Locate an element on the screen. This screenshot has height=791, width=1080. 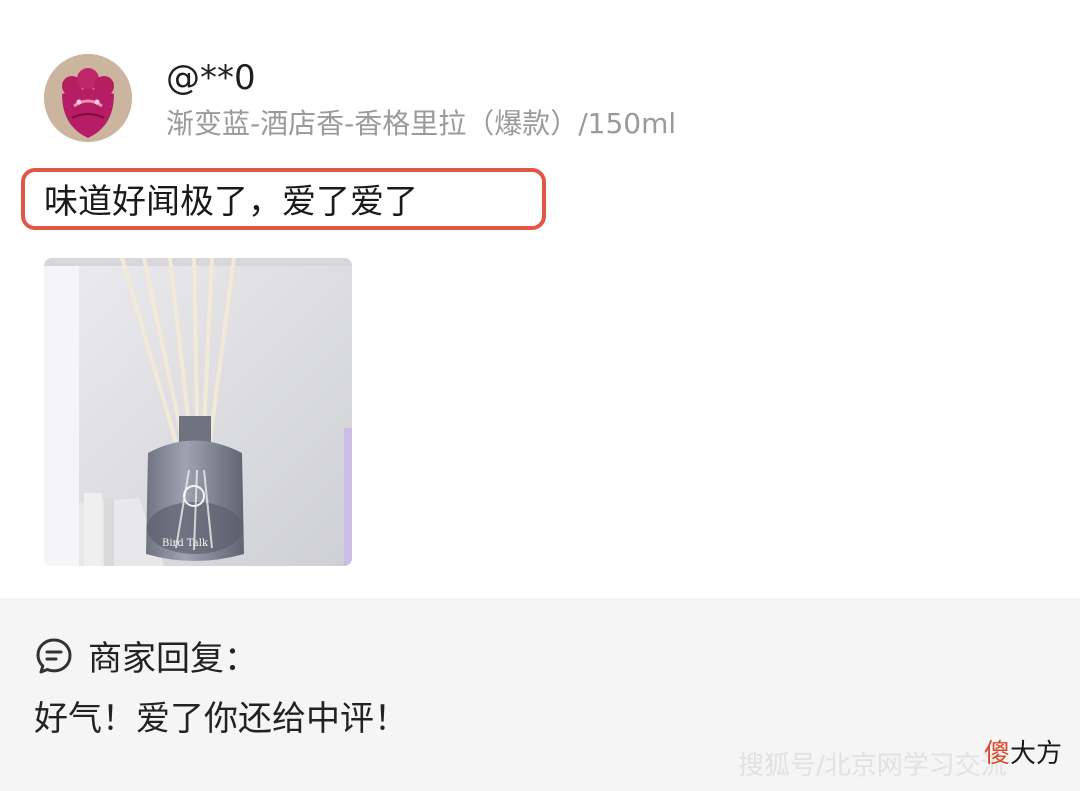
watermark: 搜狐号/北京网学习交流 is located at coordinates (872, 766).